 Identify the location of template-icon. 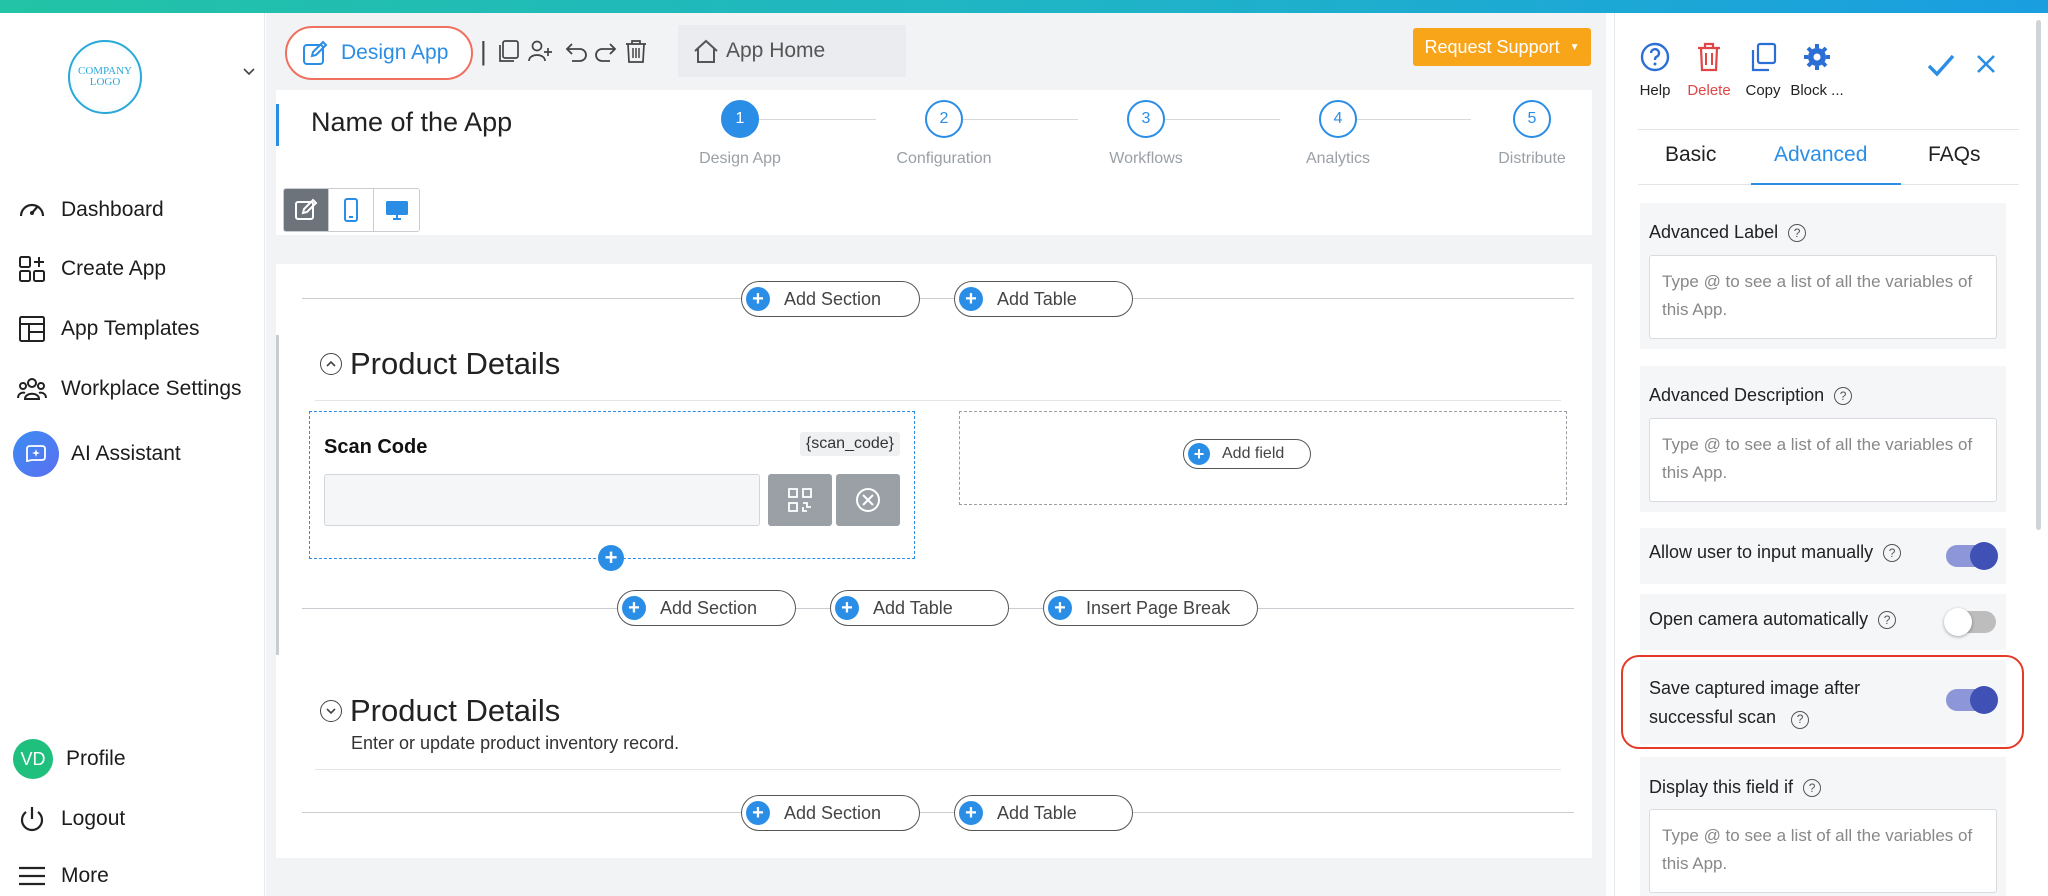
(32, 329).